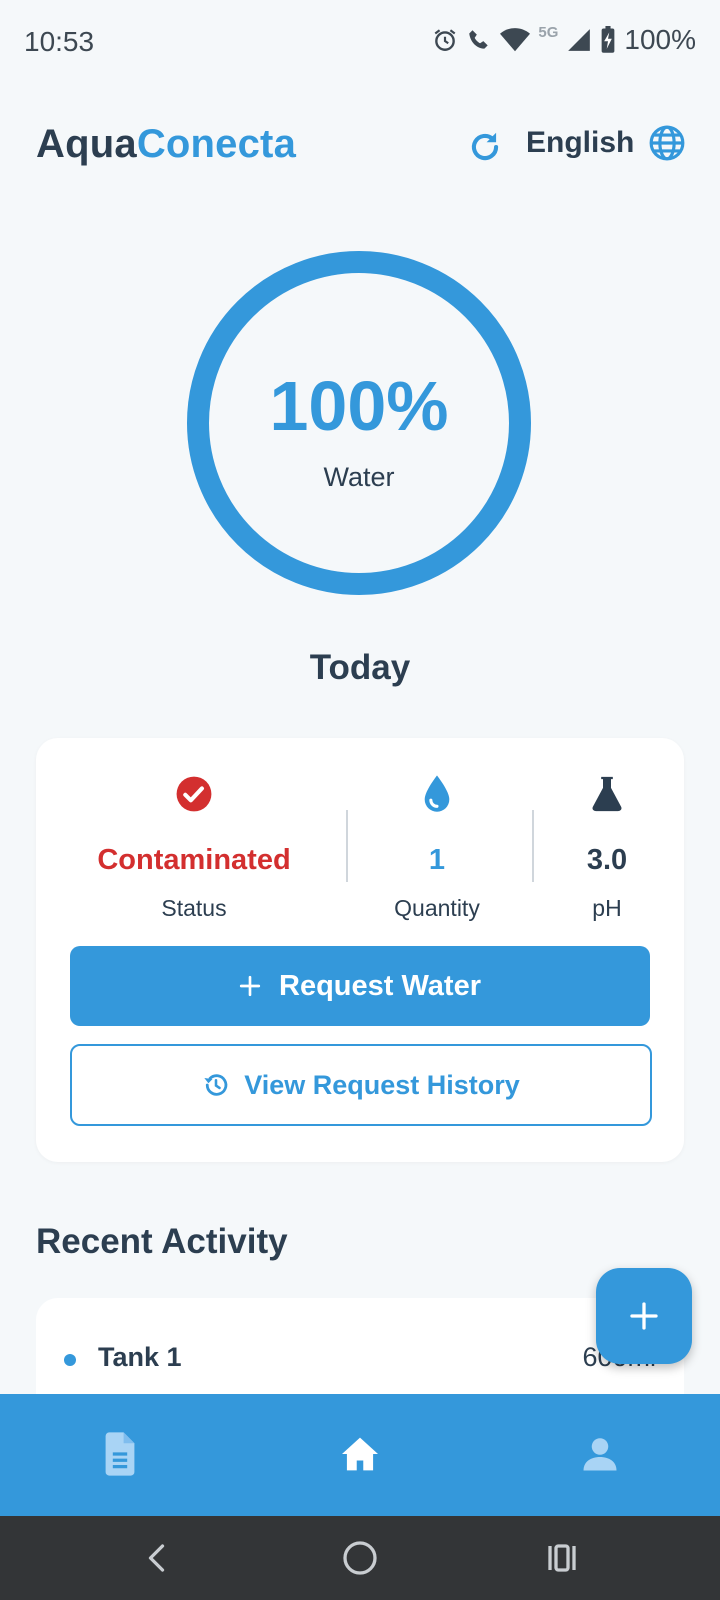 This screenshot has height=1600, width=720. I want to click on app-title: AquaConecta, so click(166, 144).